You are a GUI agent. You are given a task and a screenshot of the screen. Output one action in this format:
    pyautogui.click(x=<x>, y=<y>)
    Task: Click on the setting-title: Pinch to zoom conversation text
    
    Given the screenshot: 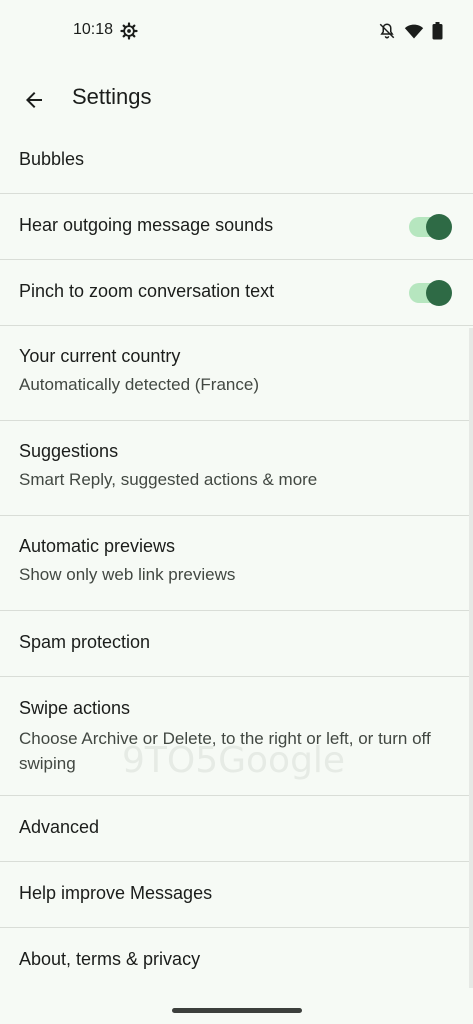 What is the action you would take?
    pyautogui.click(x=147, y=291)
    